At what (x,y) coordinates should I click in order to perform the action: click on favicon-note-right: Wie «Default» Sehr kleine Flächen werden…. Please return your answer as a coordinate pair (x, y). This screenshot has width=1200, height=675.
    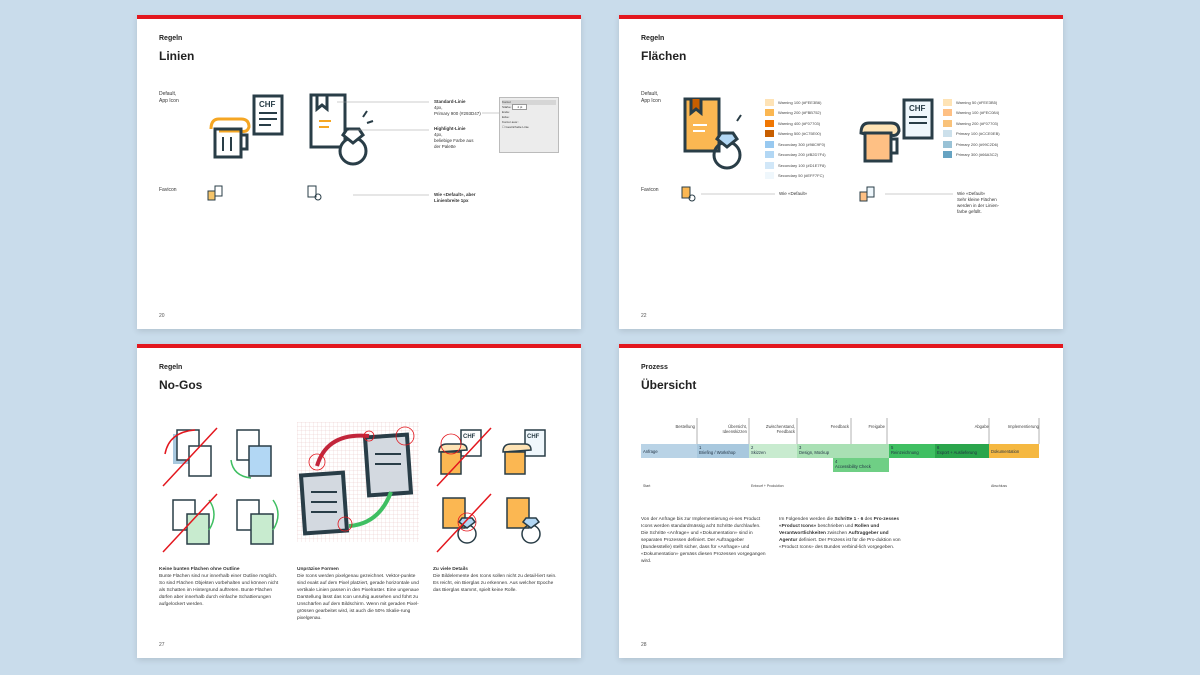
    Looking at the image, I should click on (978, 202).